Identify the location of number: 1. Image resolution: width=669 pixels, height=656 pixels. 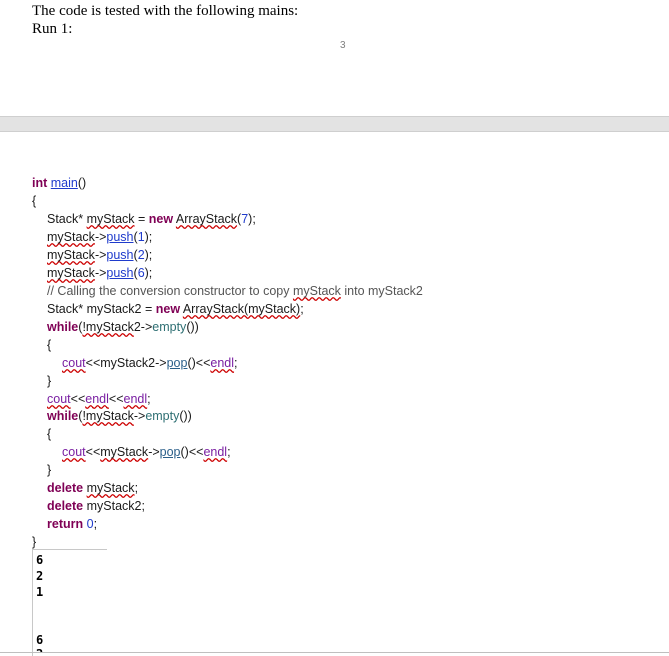
(141, 237).